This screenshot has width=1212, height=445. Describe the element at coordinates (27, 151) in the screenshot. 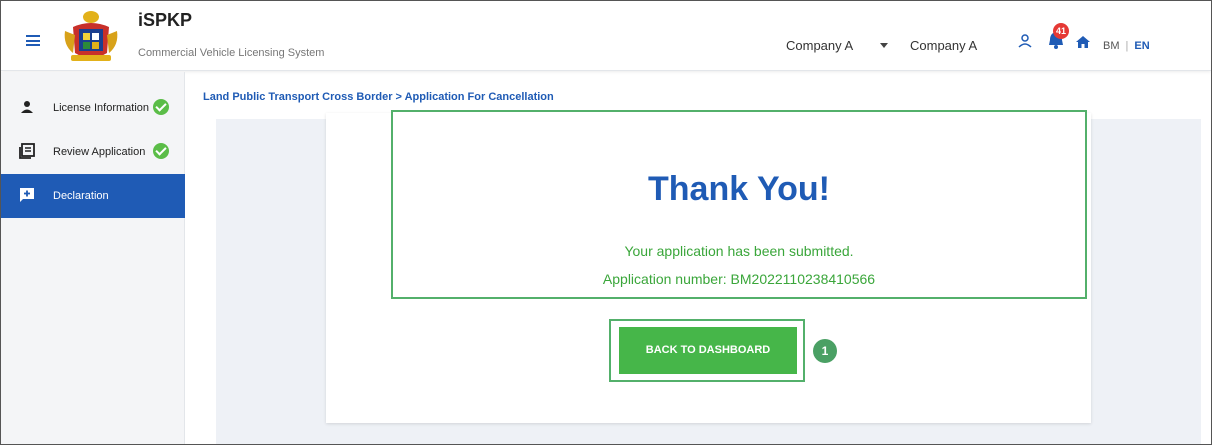

I see `document-icon` at that location.